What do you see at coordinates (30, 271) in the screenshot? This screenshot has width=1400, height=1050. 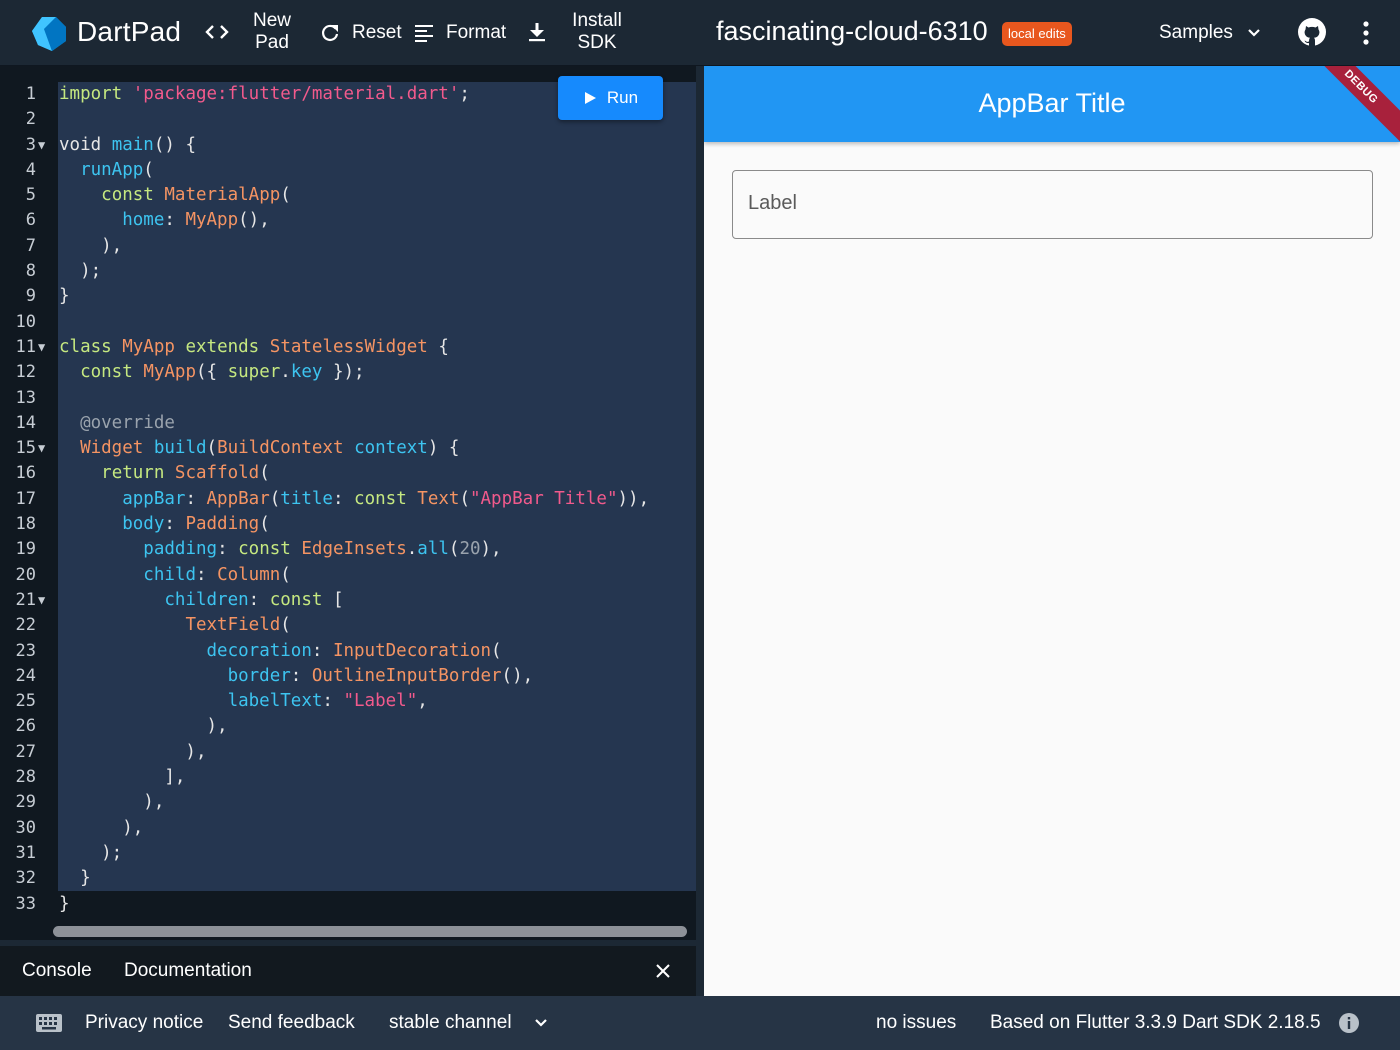 I see `line-number-text: 8` at bounding box center [30, 271].